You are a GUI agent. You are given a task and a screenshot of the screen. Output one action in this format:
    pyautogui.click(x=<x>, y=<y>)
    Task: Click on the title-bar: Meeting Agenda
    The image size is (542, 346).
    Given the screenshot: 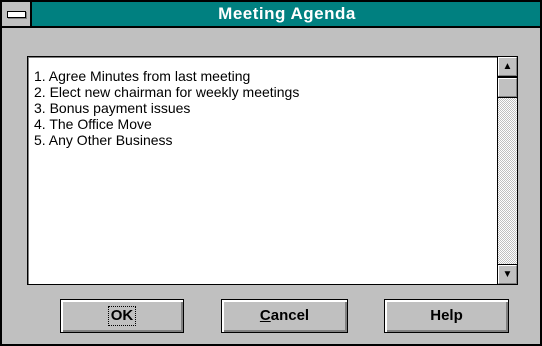 What is the action you would take?
    pyautogui.click(x=271, y=15)
    